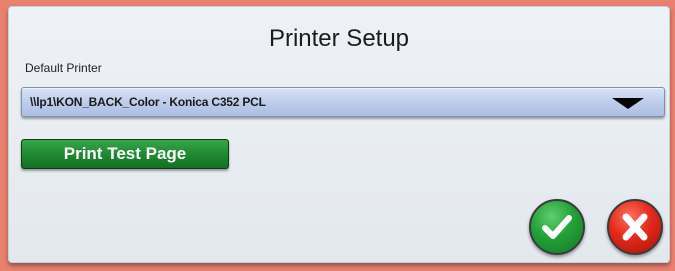 The height and width of the screenshot is (271, 675). What do you see at coordinates (628, 103) in the screenshot?
I see `chevron-down-icon` at bounding box center [628, 103].